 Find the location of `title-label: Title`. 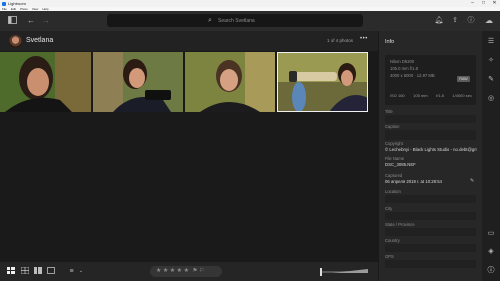

title-label: Title is located at coordinates (389, 111).